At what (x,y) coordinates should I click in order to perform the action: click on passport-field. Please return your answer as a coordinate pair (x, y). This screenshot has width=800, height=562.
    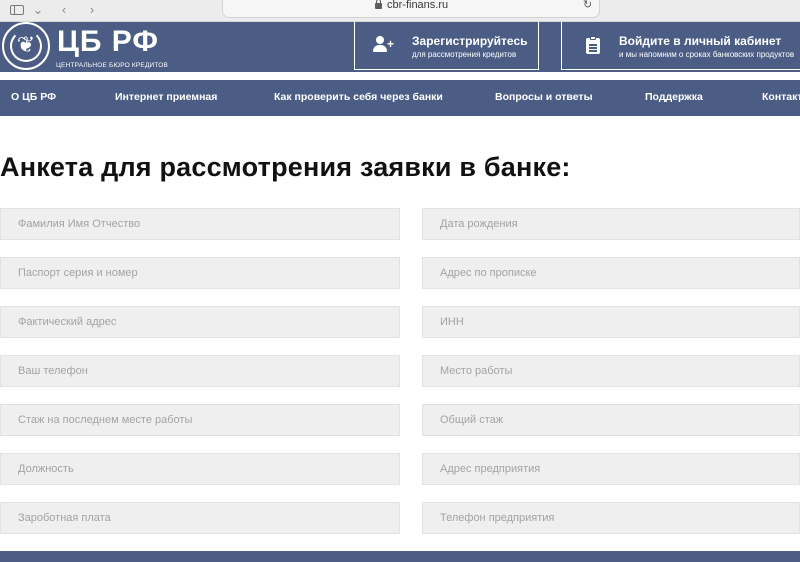
    Looking at the image, I should click on (200, 273).